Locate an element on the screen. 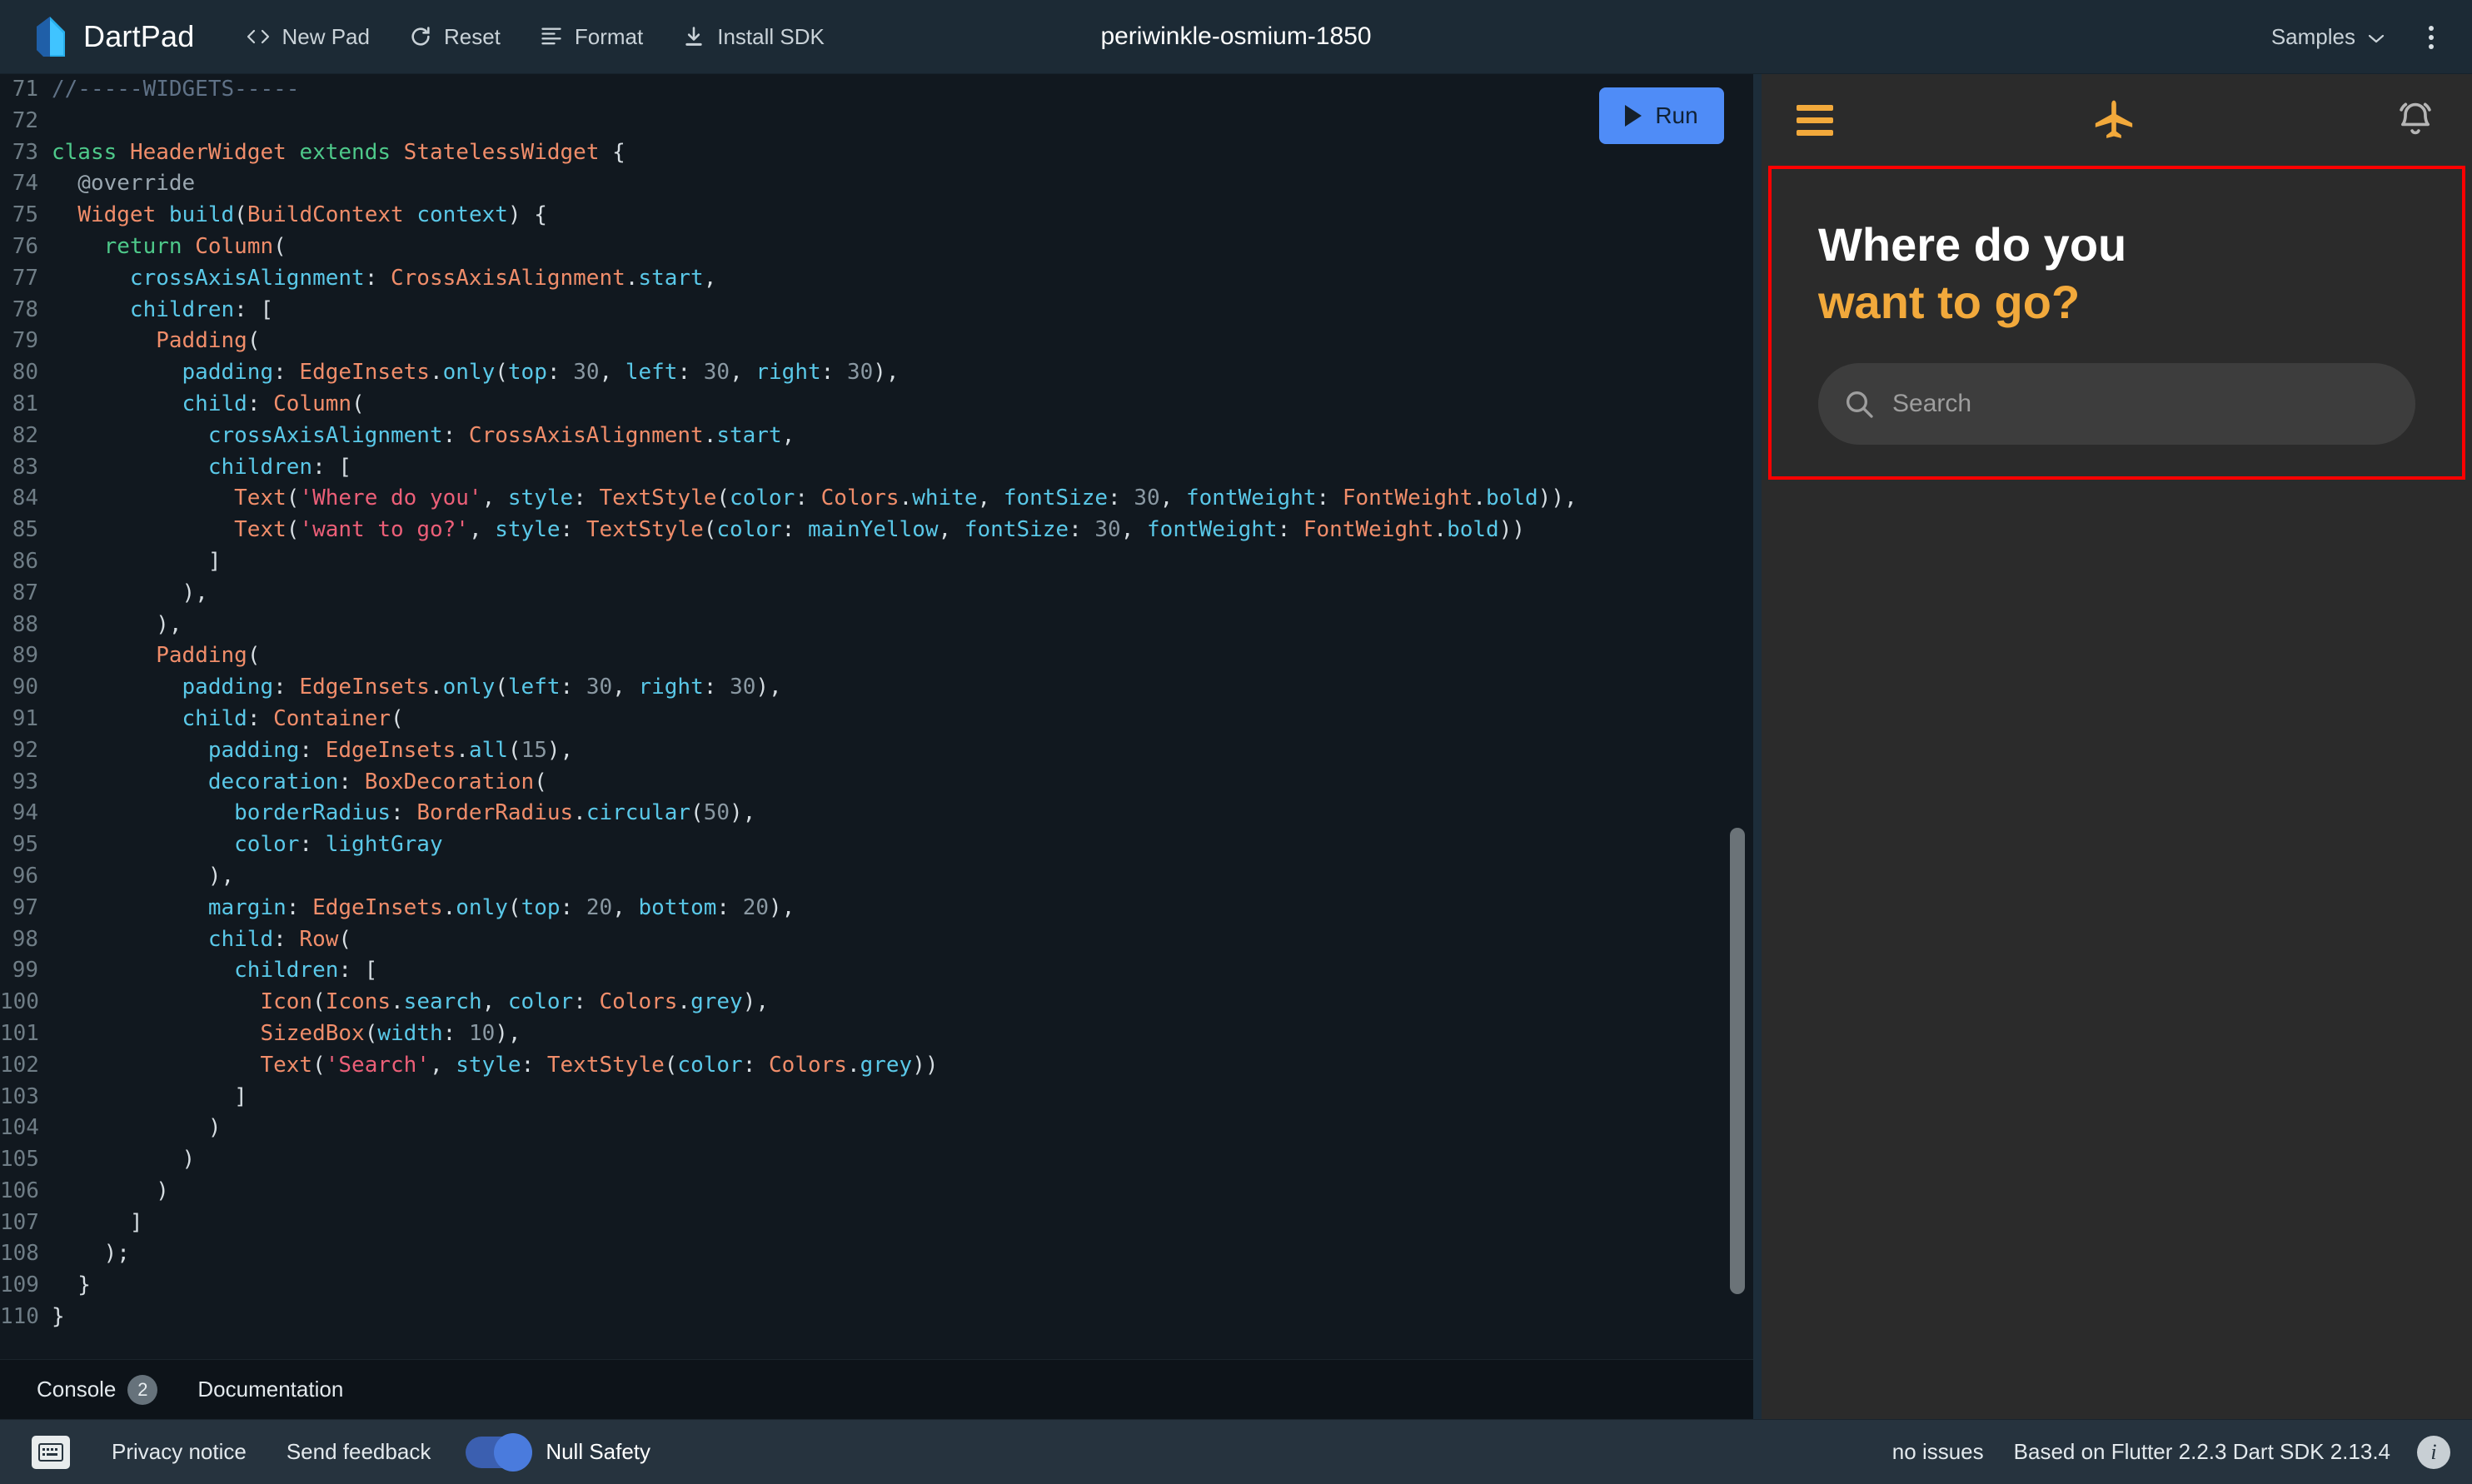  code-line: 107 ] is located at coordinates (877, 1223).